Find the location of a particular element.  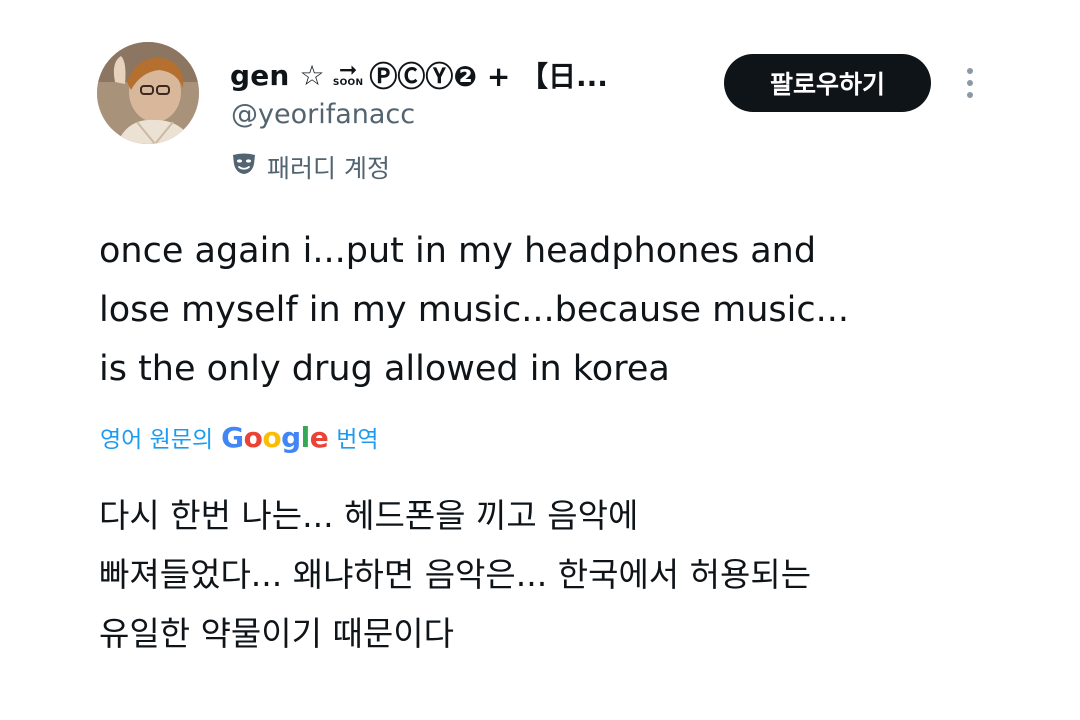

display-name: gen ☆ is located at coordinates (277, 75).